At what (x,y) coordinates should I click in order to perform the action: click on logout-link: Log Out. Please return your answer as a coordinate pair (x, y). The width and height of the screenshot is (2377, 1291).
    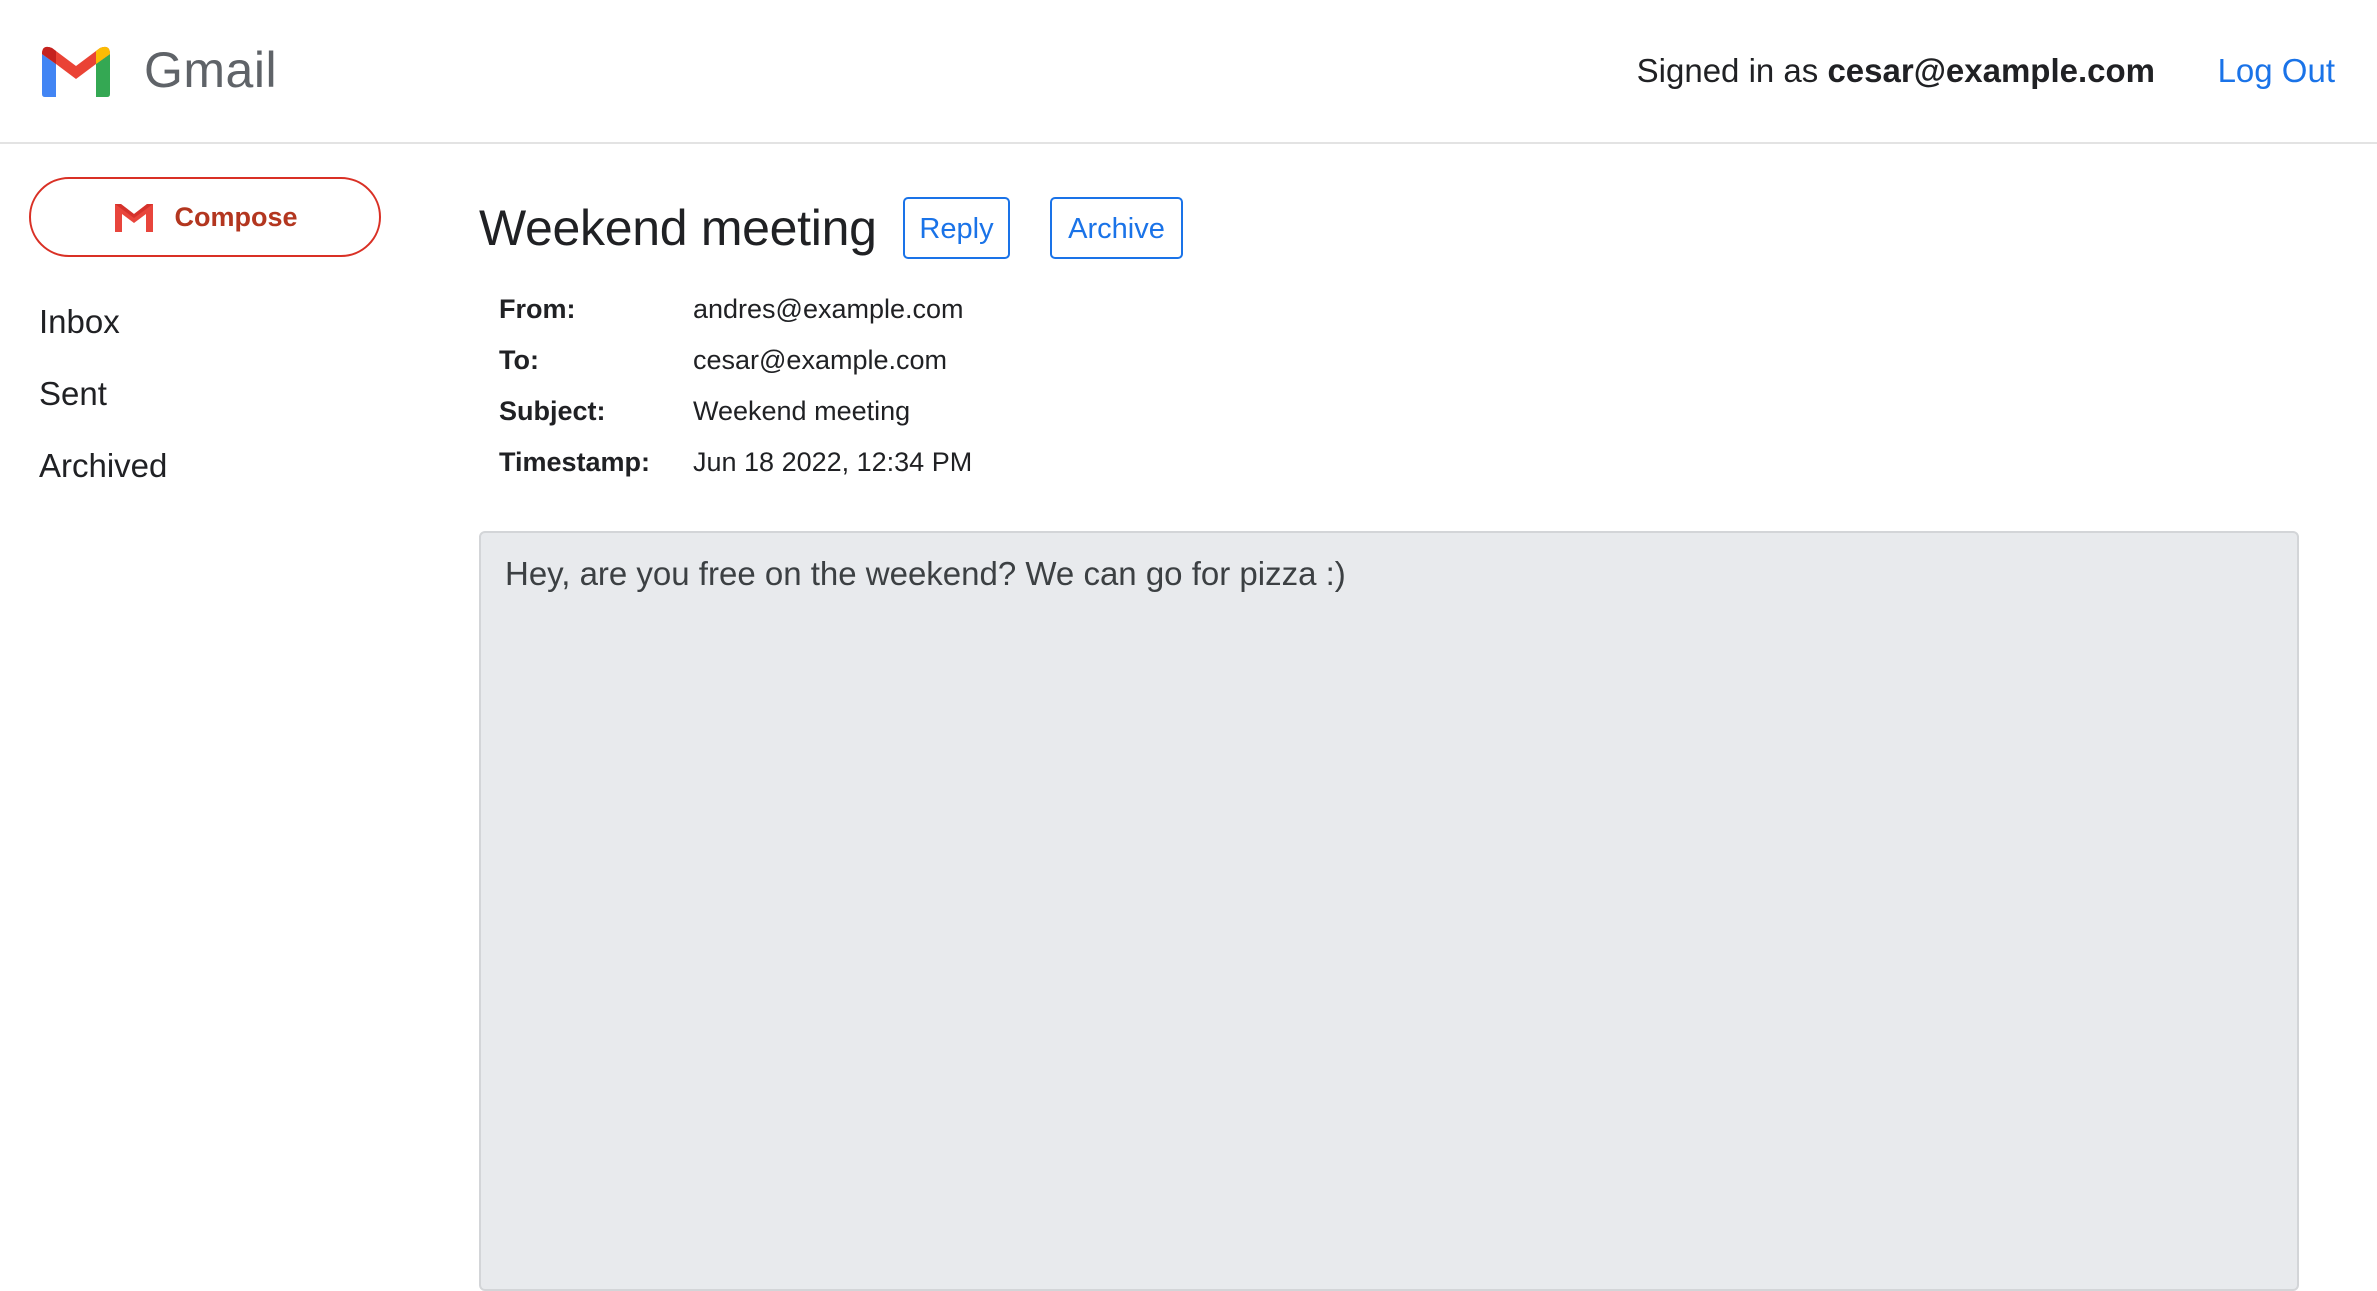
    Looking at the image, I should click on (2276, 71).